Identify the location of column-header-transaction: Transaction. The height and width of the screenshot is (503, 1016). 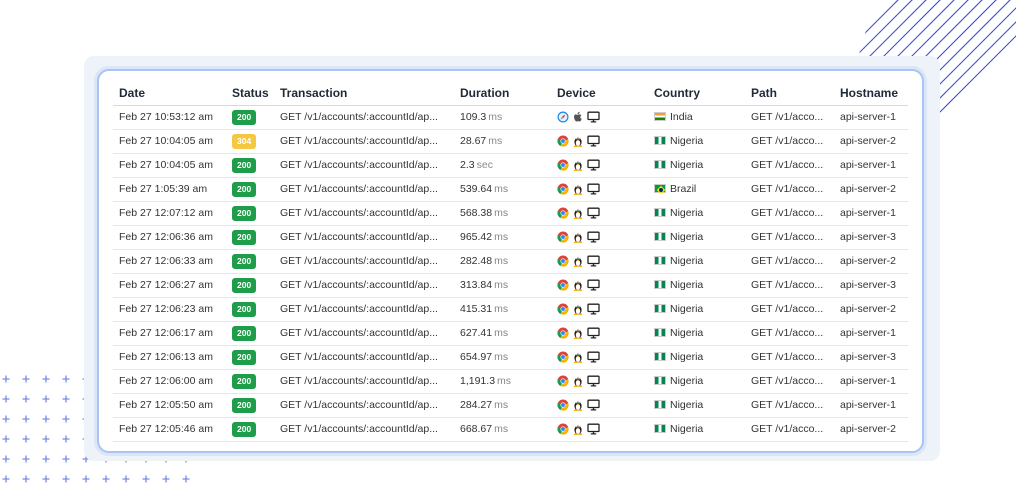
(364, 93).